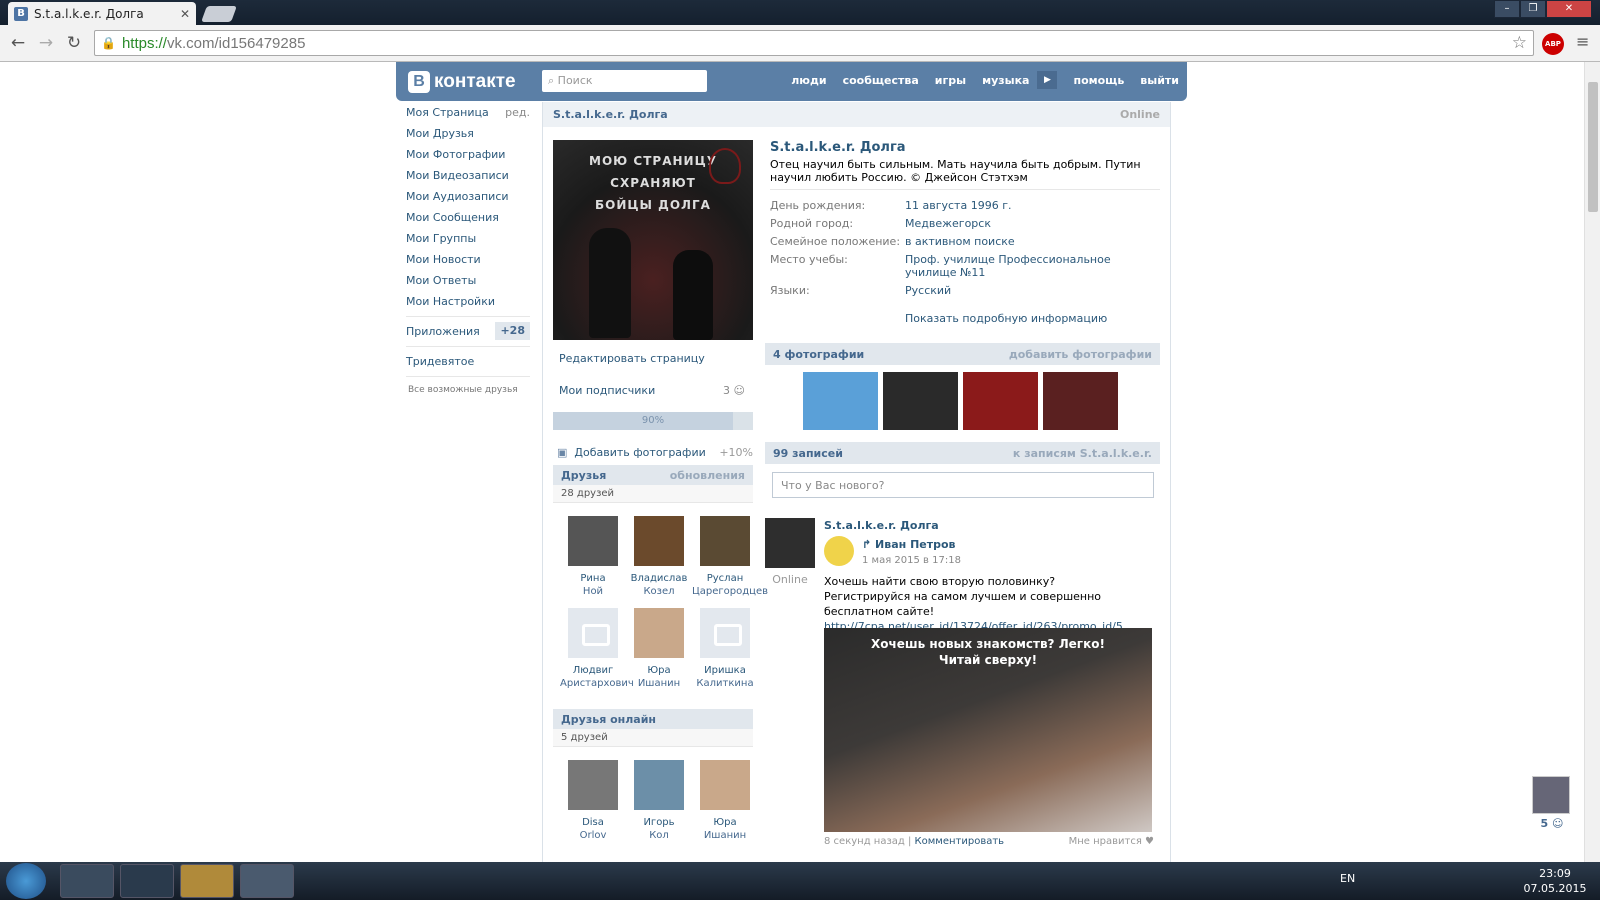  What do you see at coordinates (963, 485) in the screenshot?
I see `new-post-input: Что у Вас нового?` at bounding box center [963, 485].